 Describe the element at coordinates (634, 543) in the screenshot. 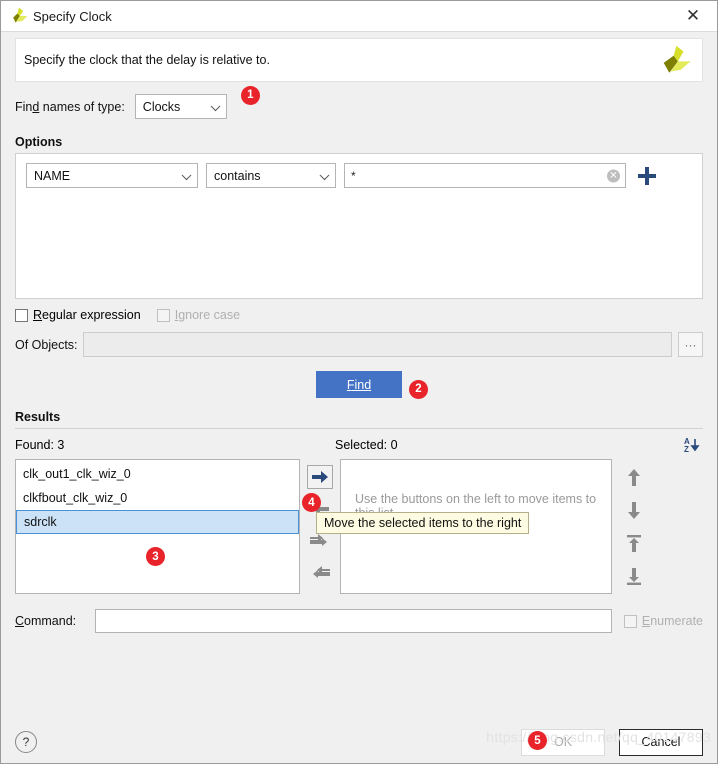

I see `move-to-top-icon` at that location.